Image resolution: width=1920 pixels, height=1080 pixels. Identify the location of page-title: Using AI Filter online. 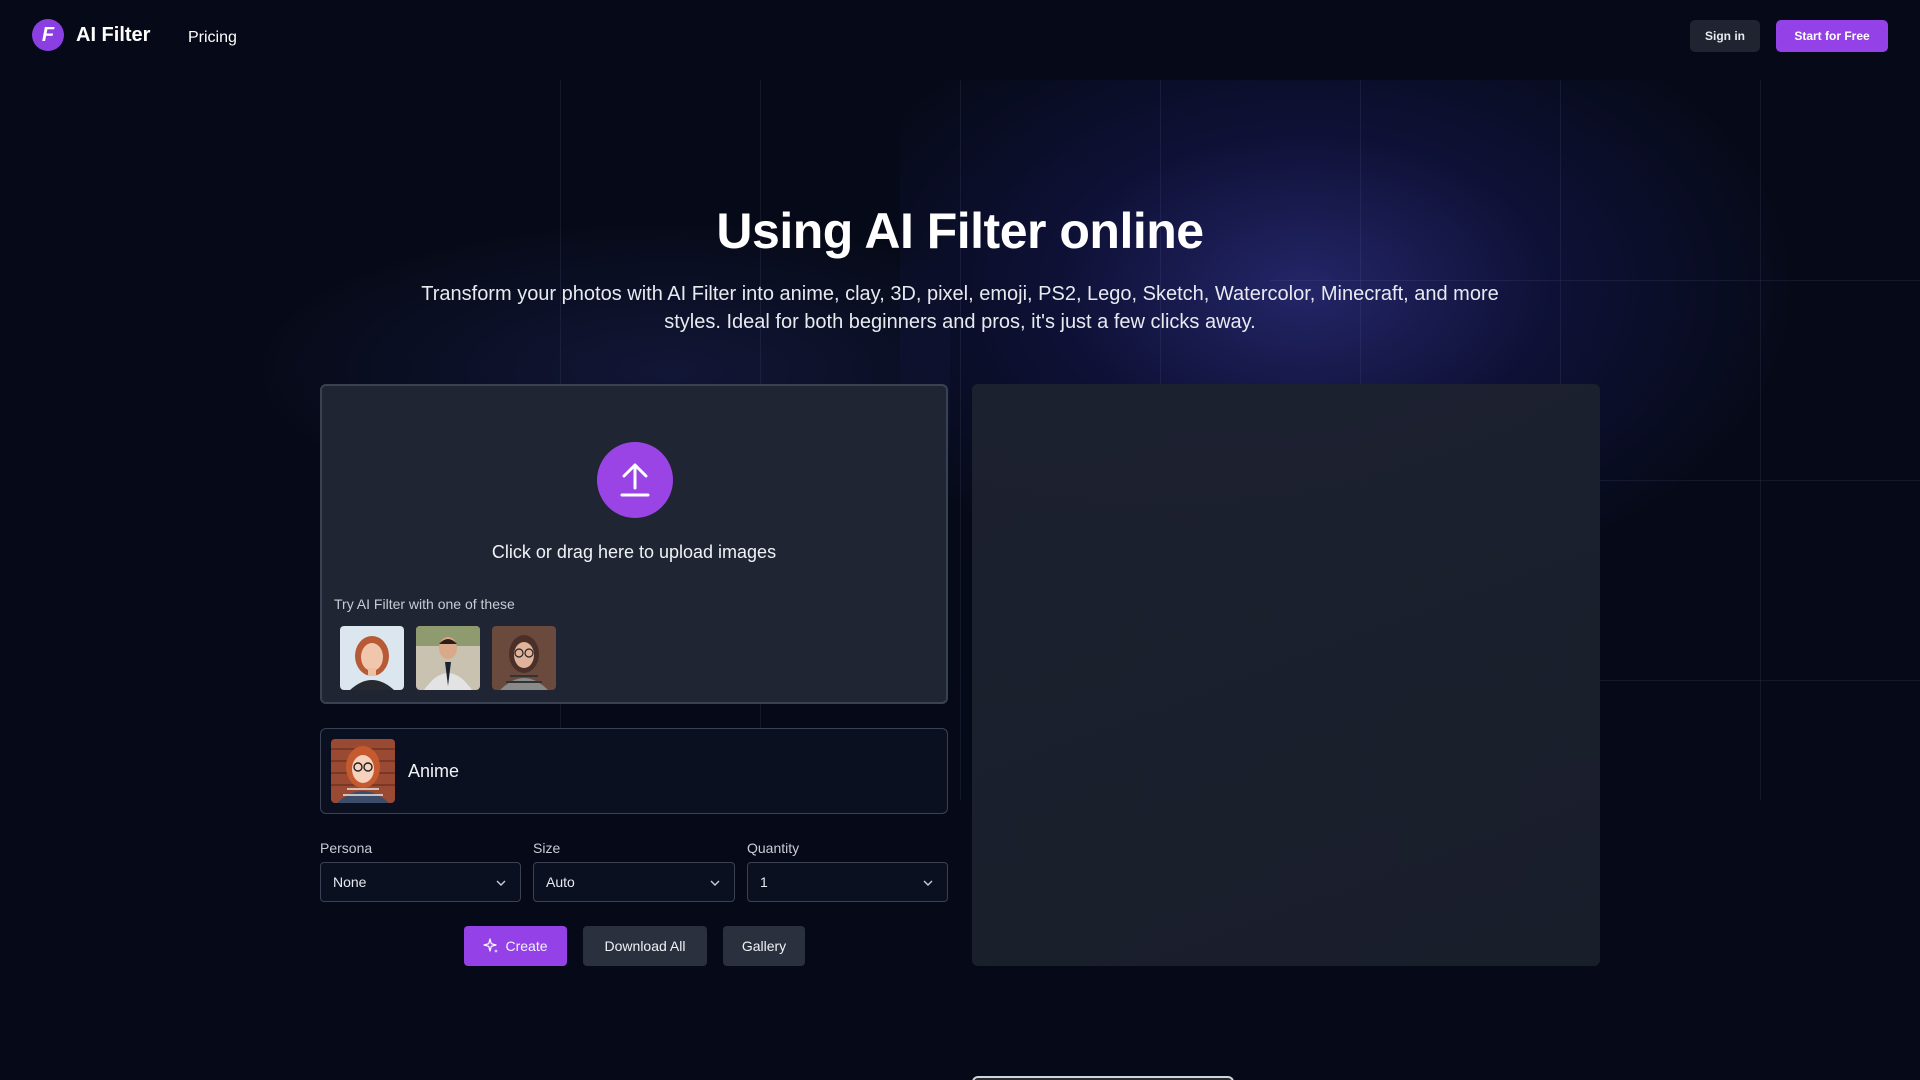
(960, 231).